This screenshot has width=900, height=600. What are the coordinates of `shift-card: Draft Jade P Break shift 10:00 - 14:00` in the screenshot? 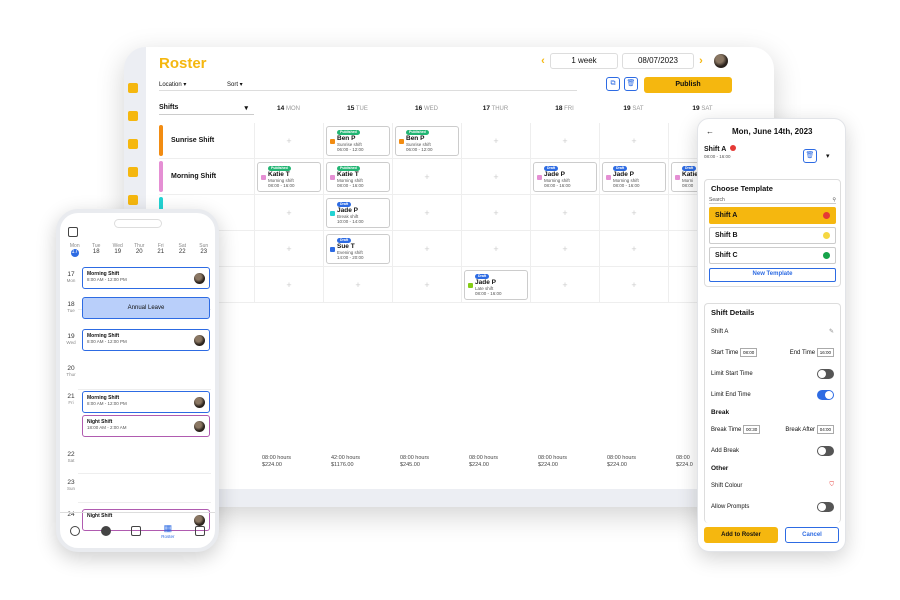 It's located at (358, 213).